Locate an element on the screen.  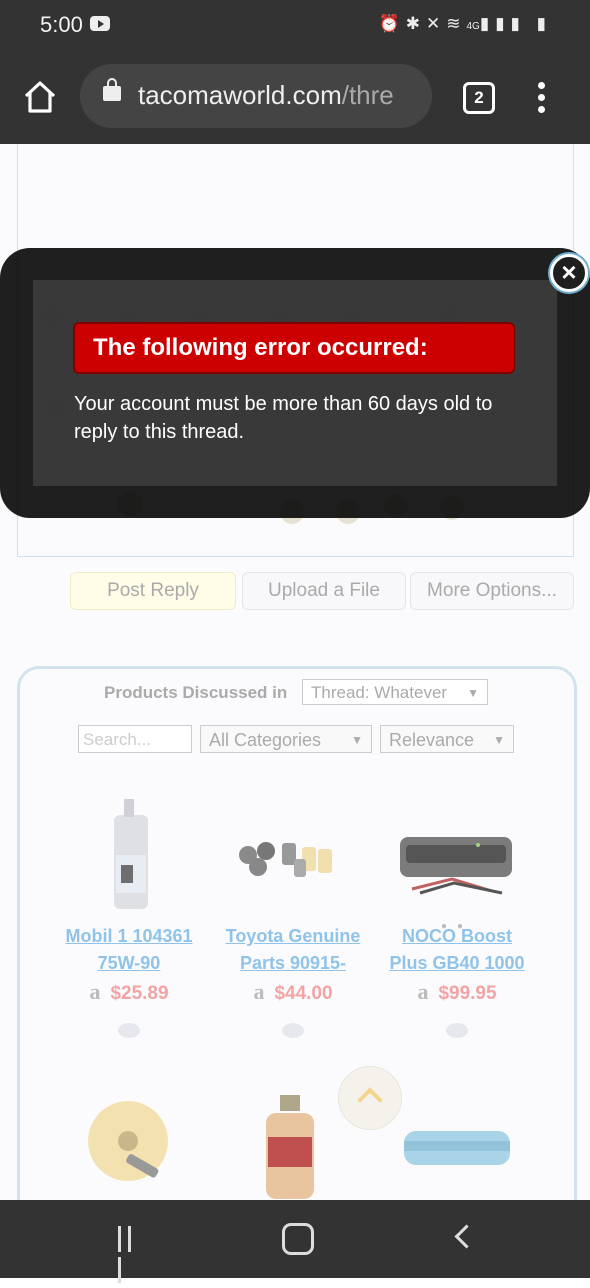
product-image-dressing-bottle is located at coordinates (290, 1145).